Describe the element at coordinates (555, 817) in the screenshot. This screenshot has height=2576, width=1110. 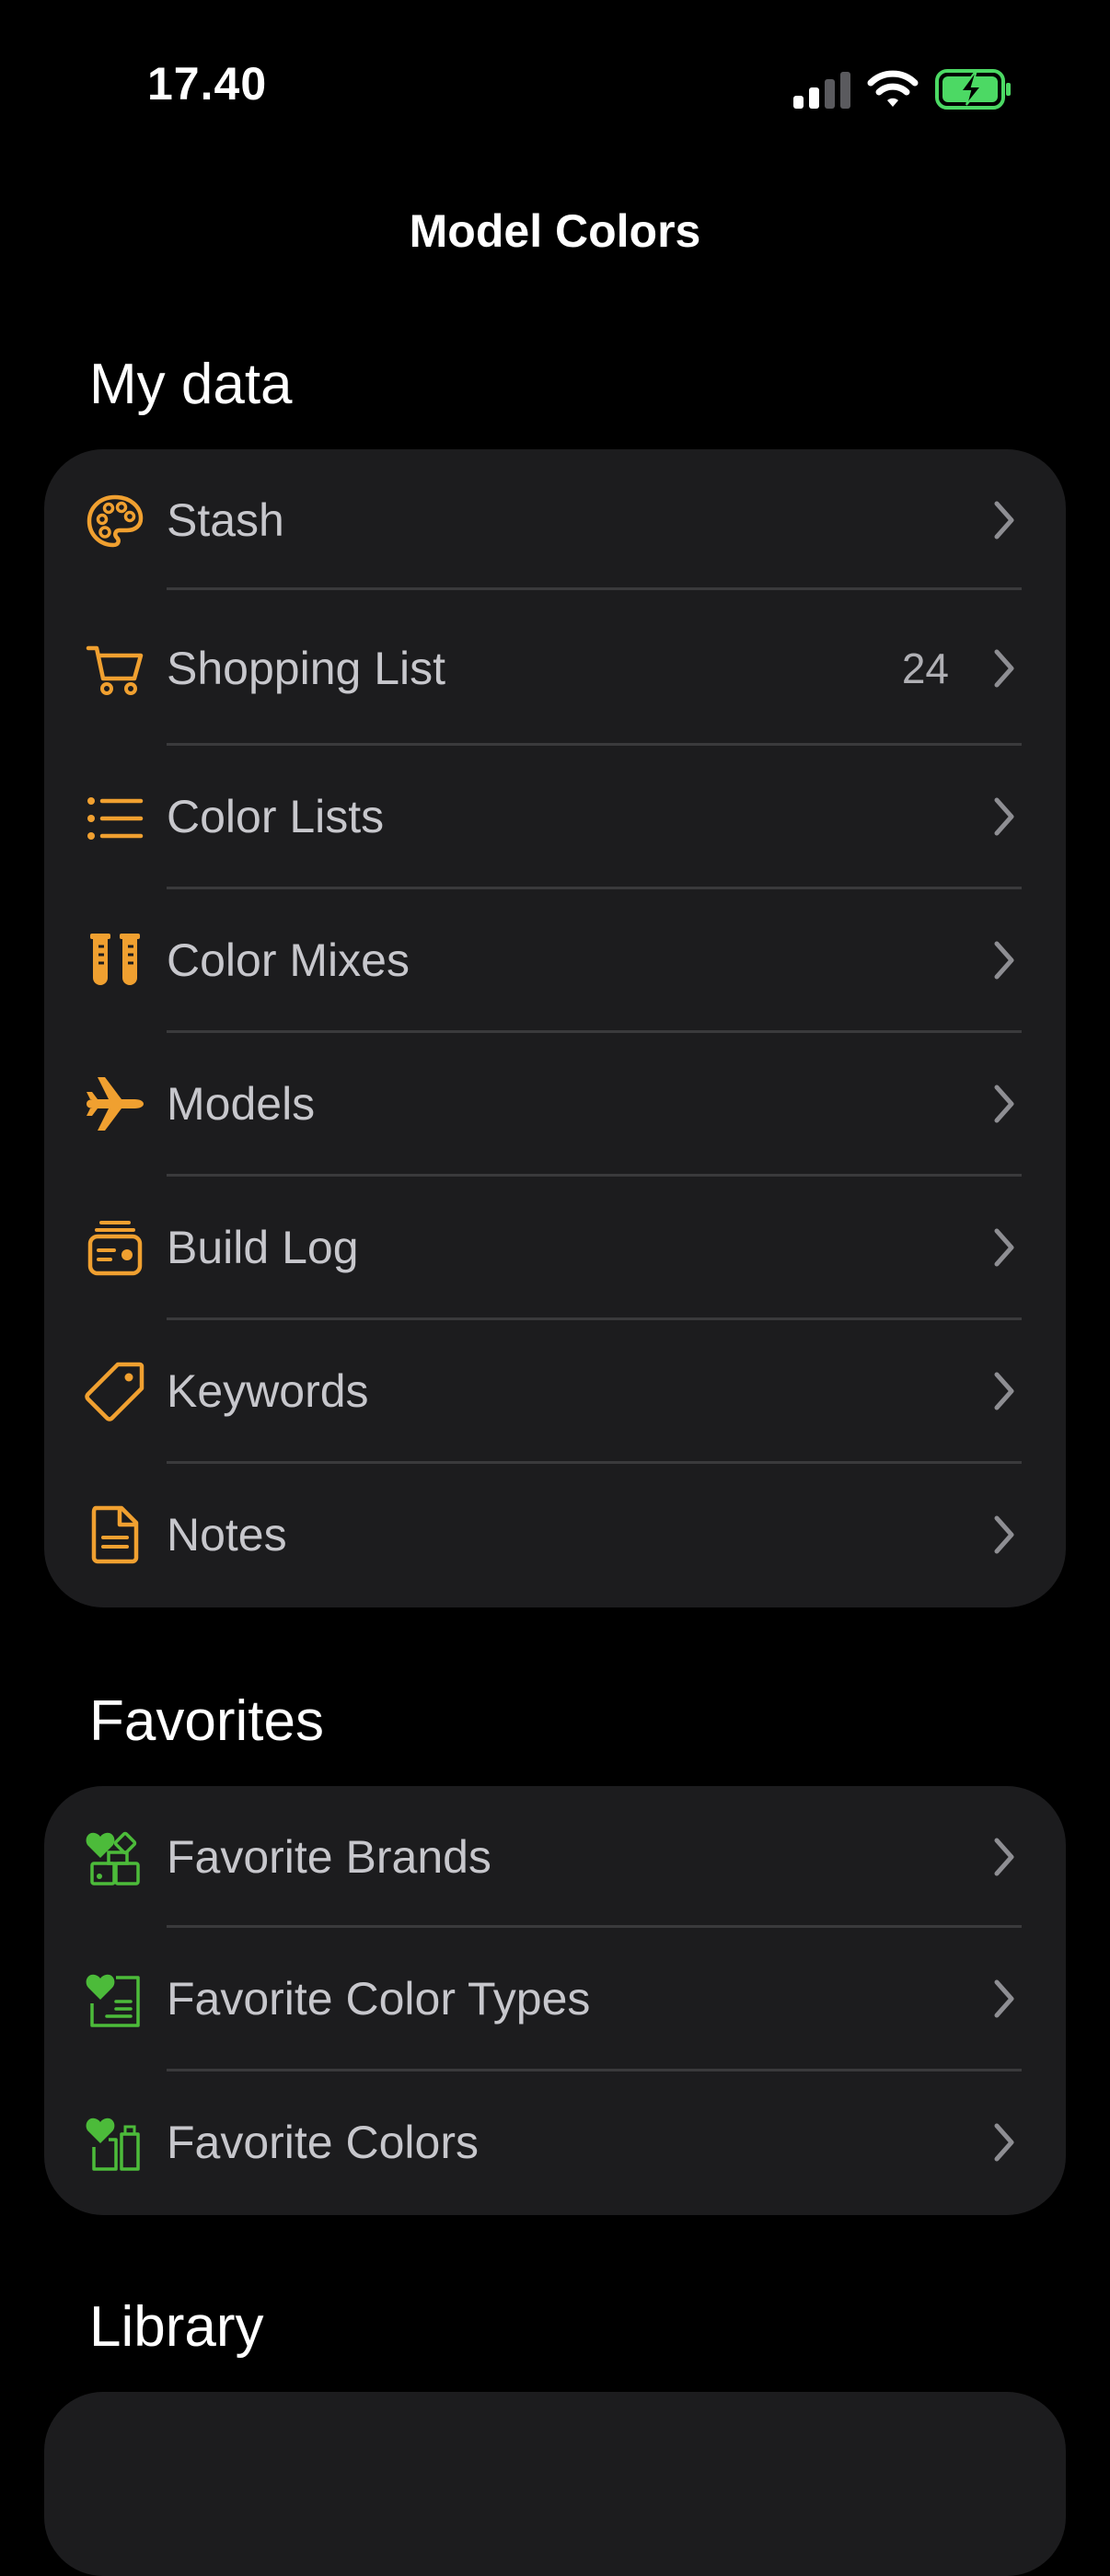
I see `row-color-lists: Color Lists` at that location.